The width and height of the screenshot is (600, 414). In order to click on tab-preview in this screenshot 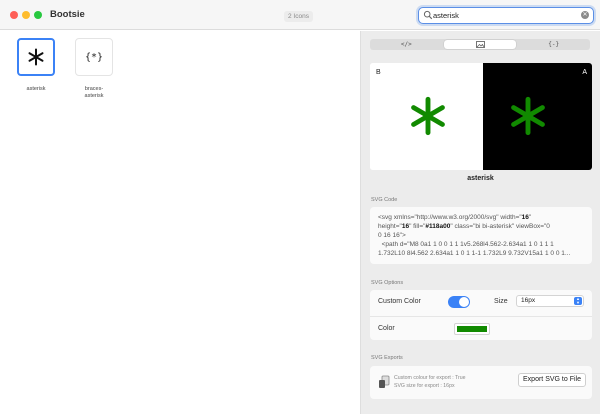, I will do `click(480, 44)`.